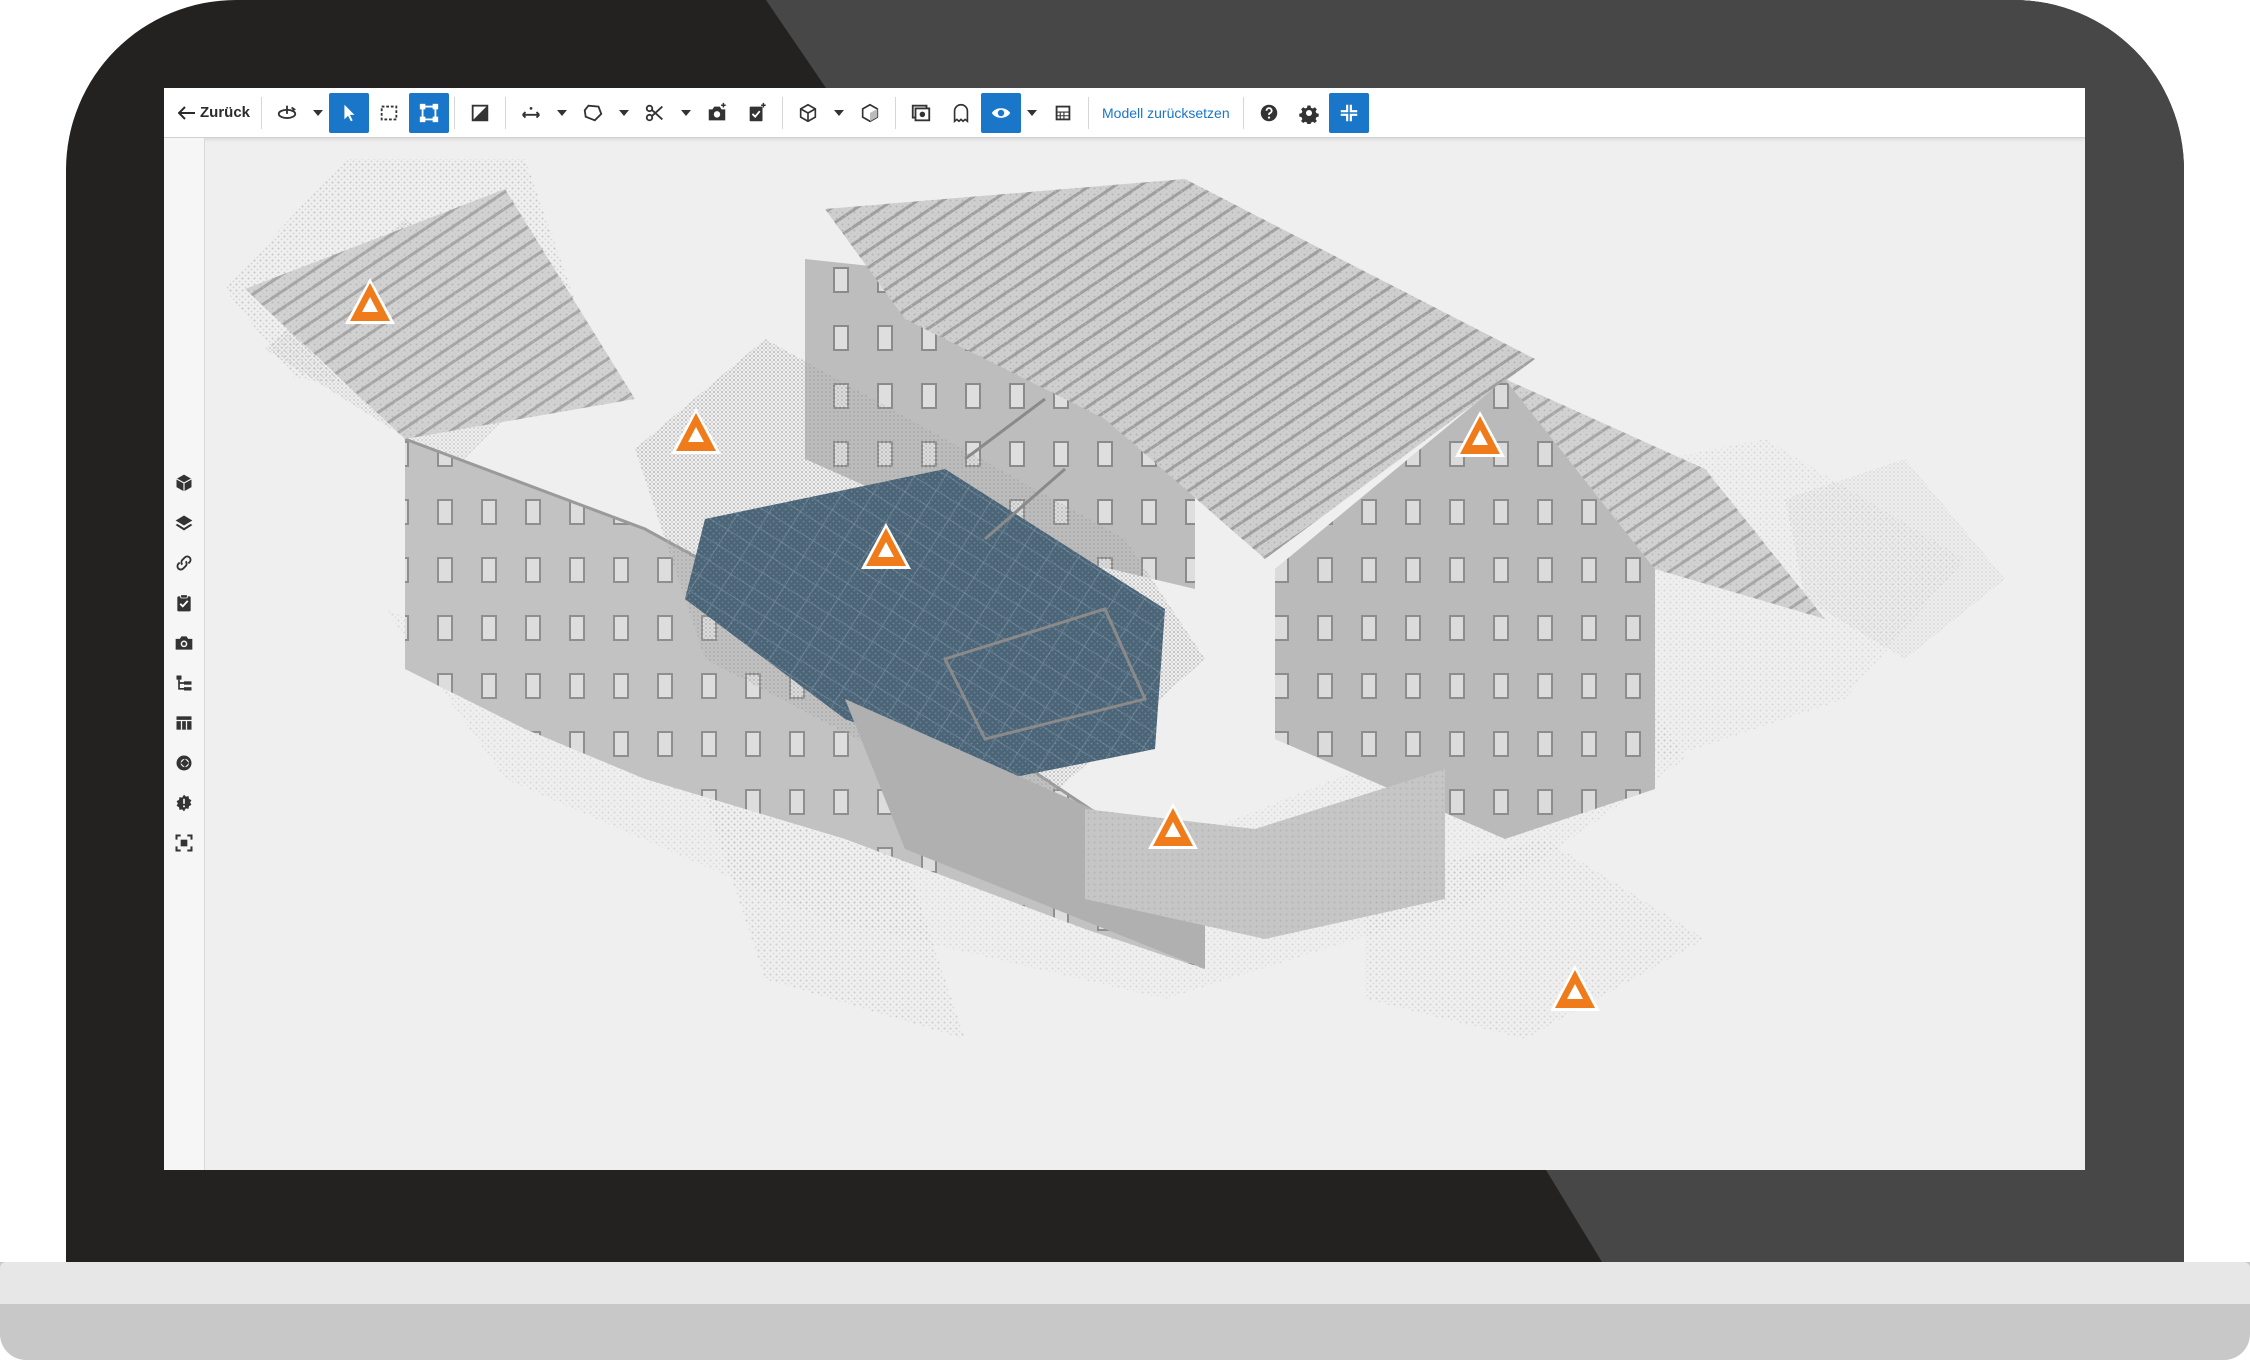 The width and height of the screenshot is (2250, 1360). I want to click on texture-button, so click(1063, 113).